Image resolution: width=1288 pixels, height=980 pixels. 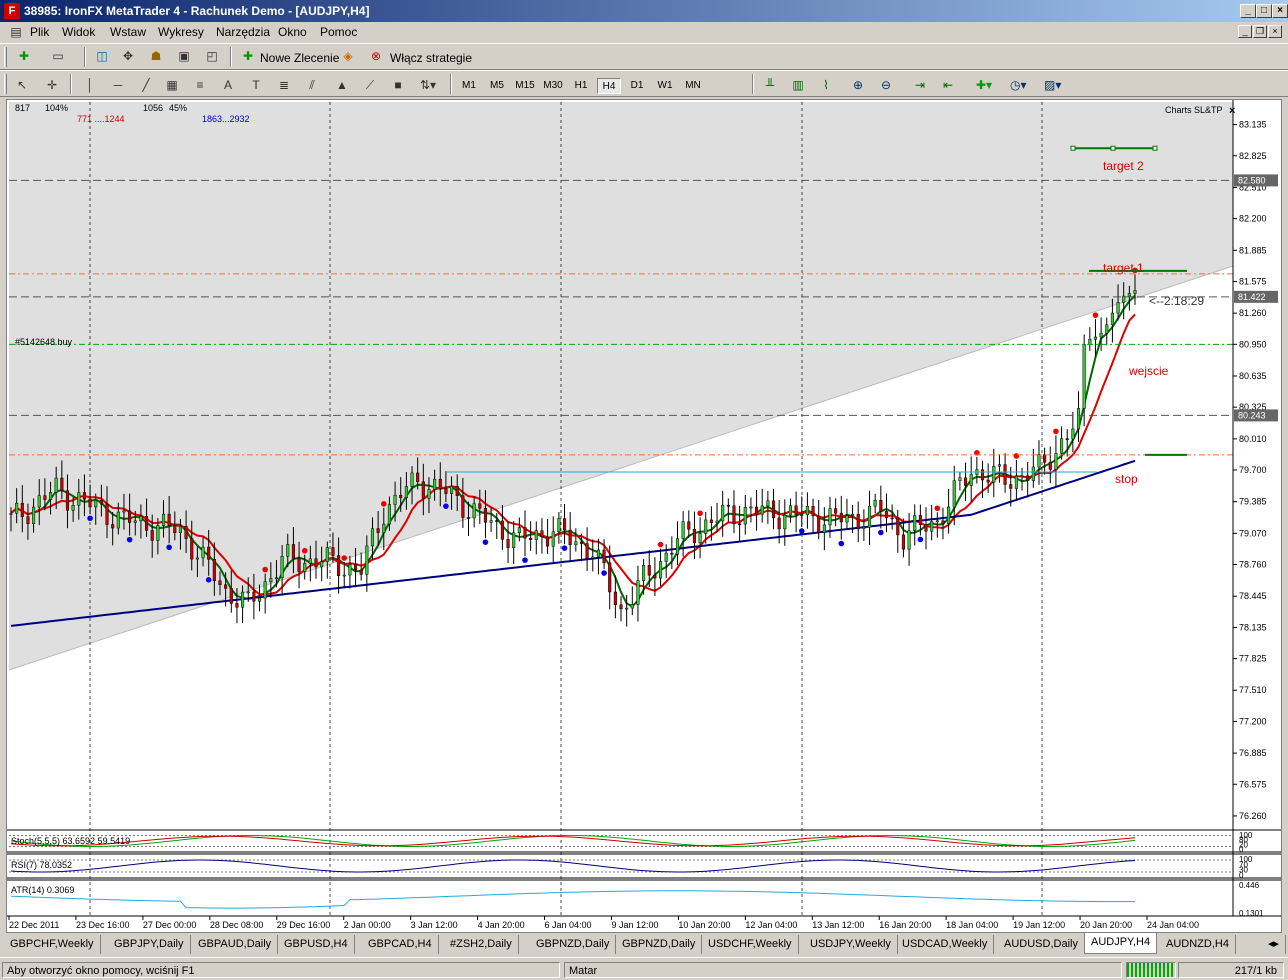 What do you see at coordinates (469, 86) in the screenshot?
I see `timeframe-m1: M1` at bounding box center [469, 86].